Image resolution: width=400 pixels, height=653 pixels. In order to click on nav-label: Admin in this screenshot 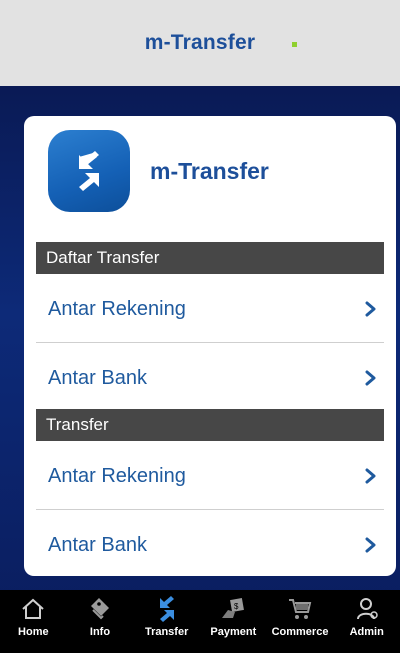, I will do `click(366, 632)`.